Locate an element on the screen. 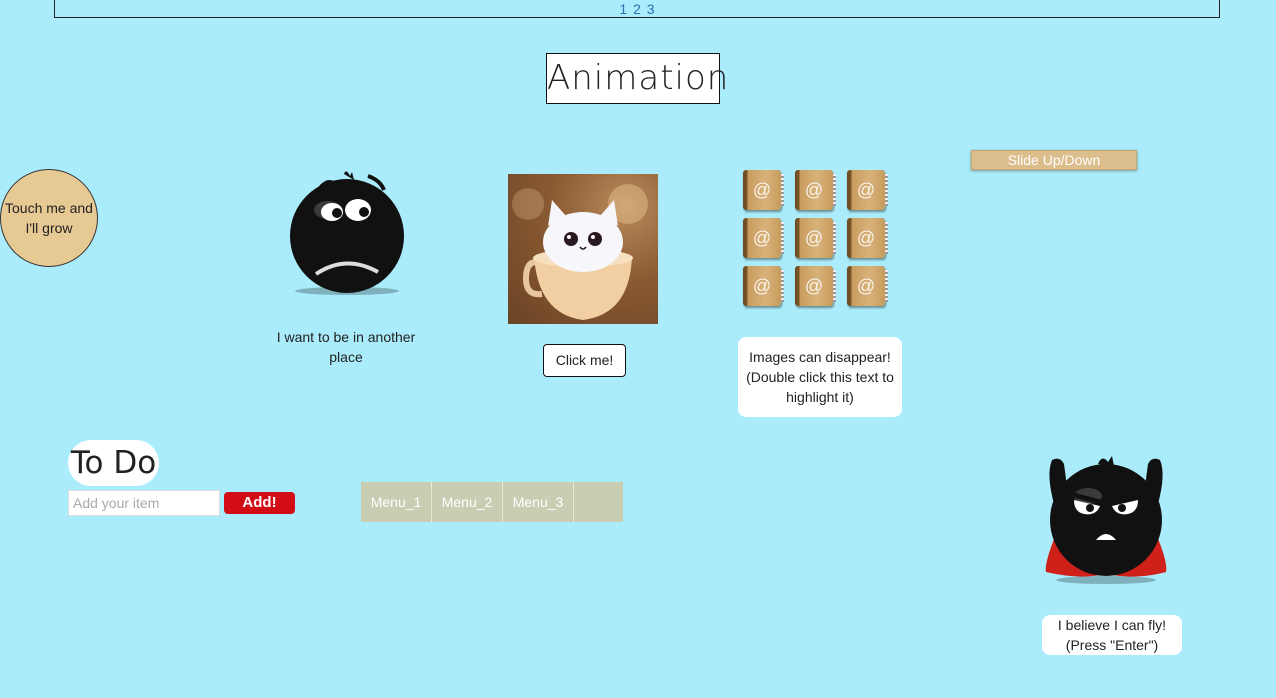  todo-title: To Do is located at coordinates (113, 463).